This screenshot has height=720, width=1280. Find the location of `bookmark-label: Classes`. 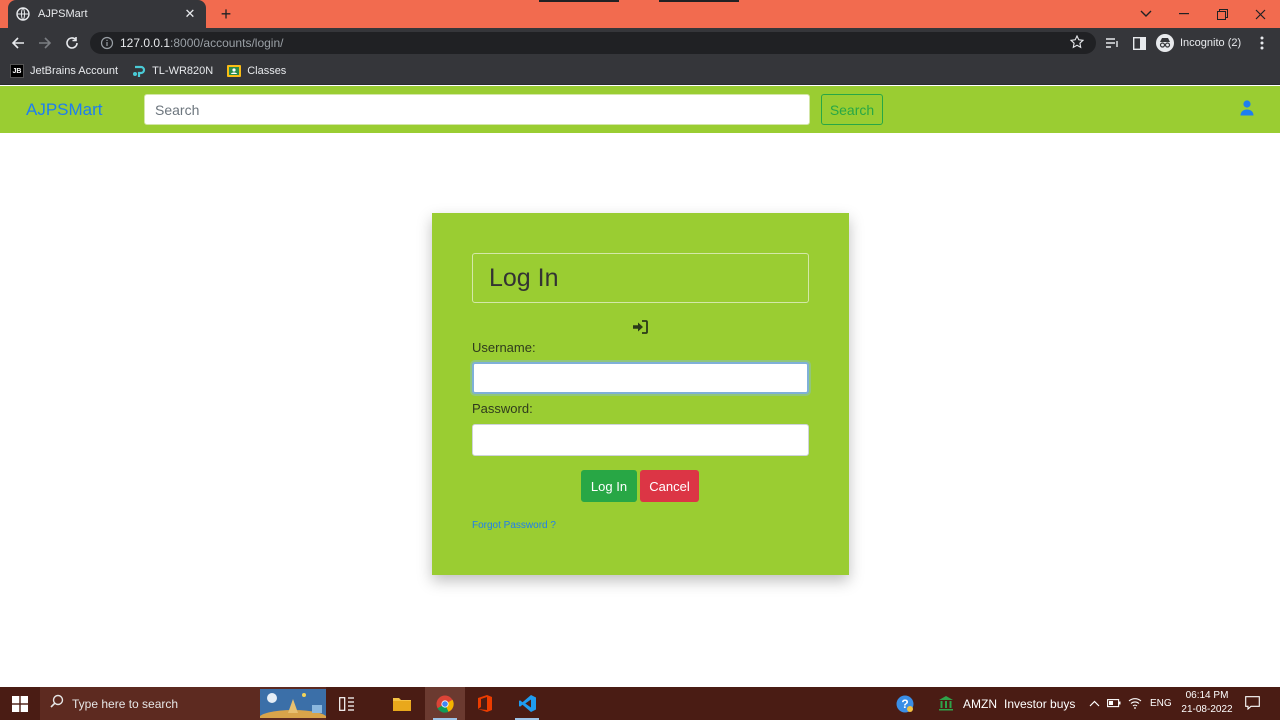

bookmark-label: Classes is located at coordinates (267, 71).